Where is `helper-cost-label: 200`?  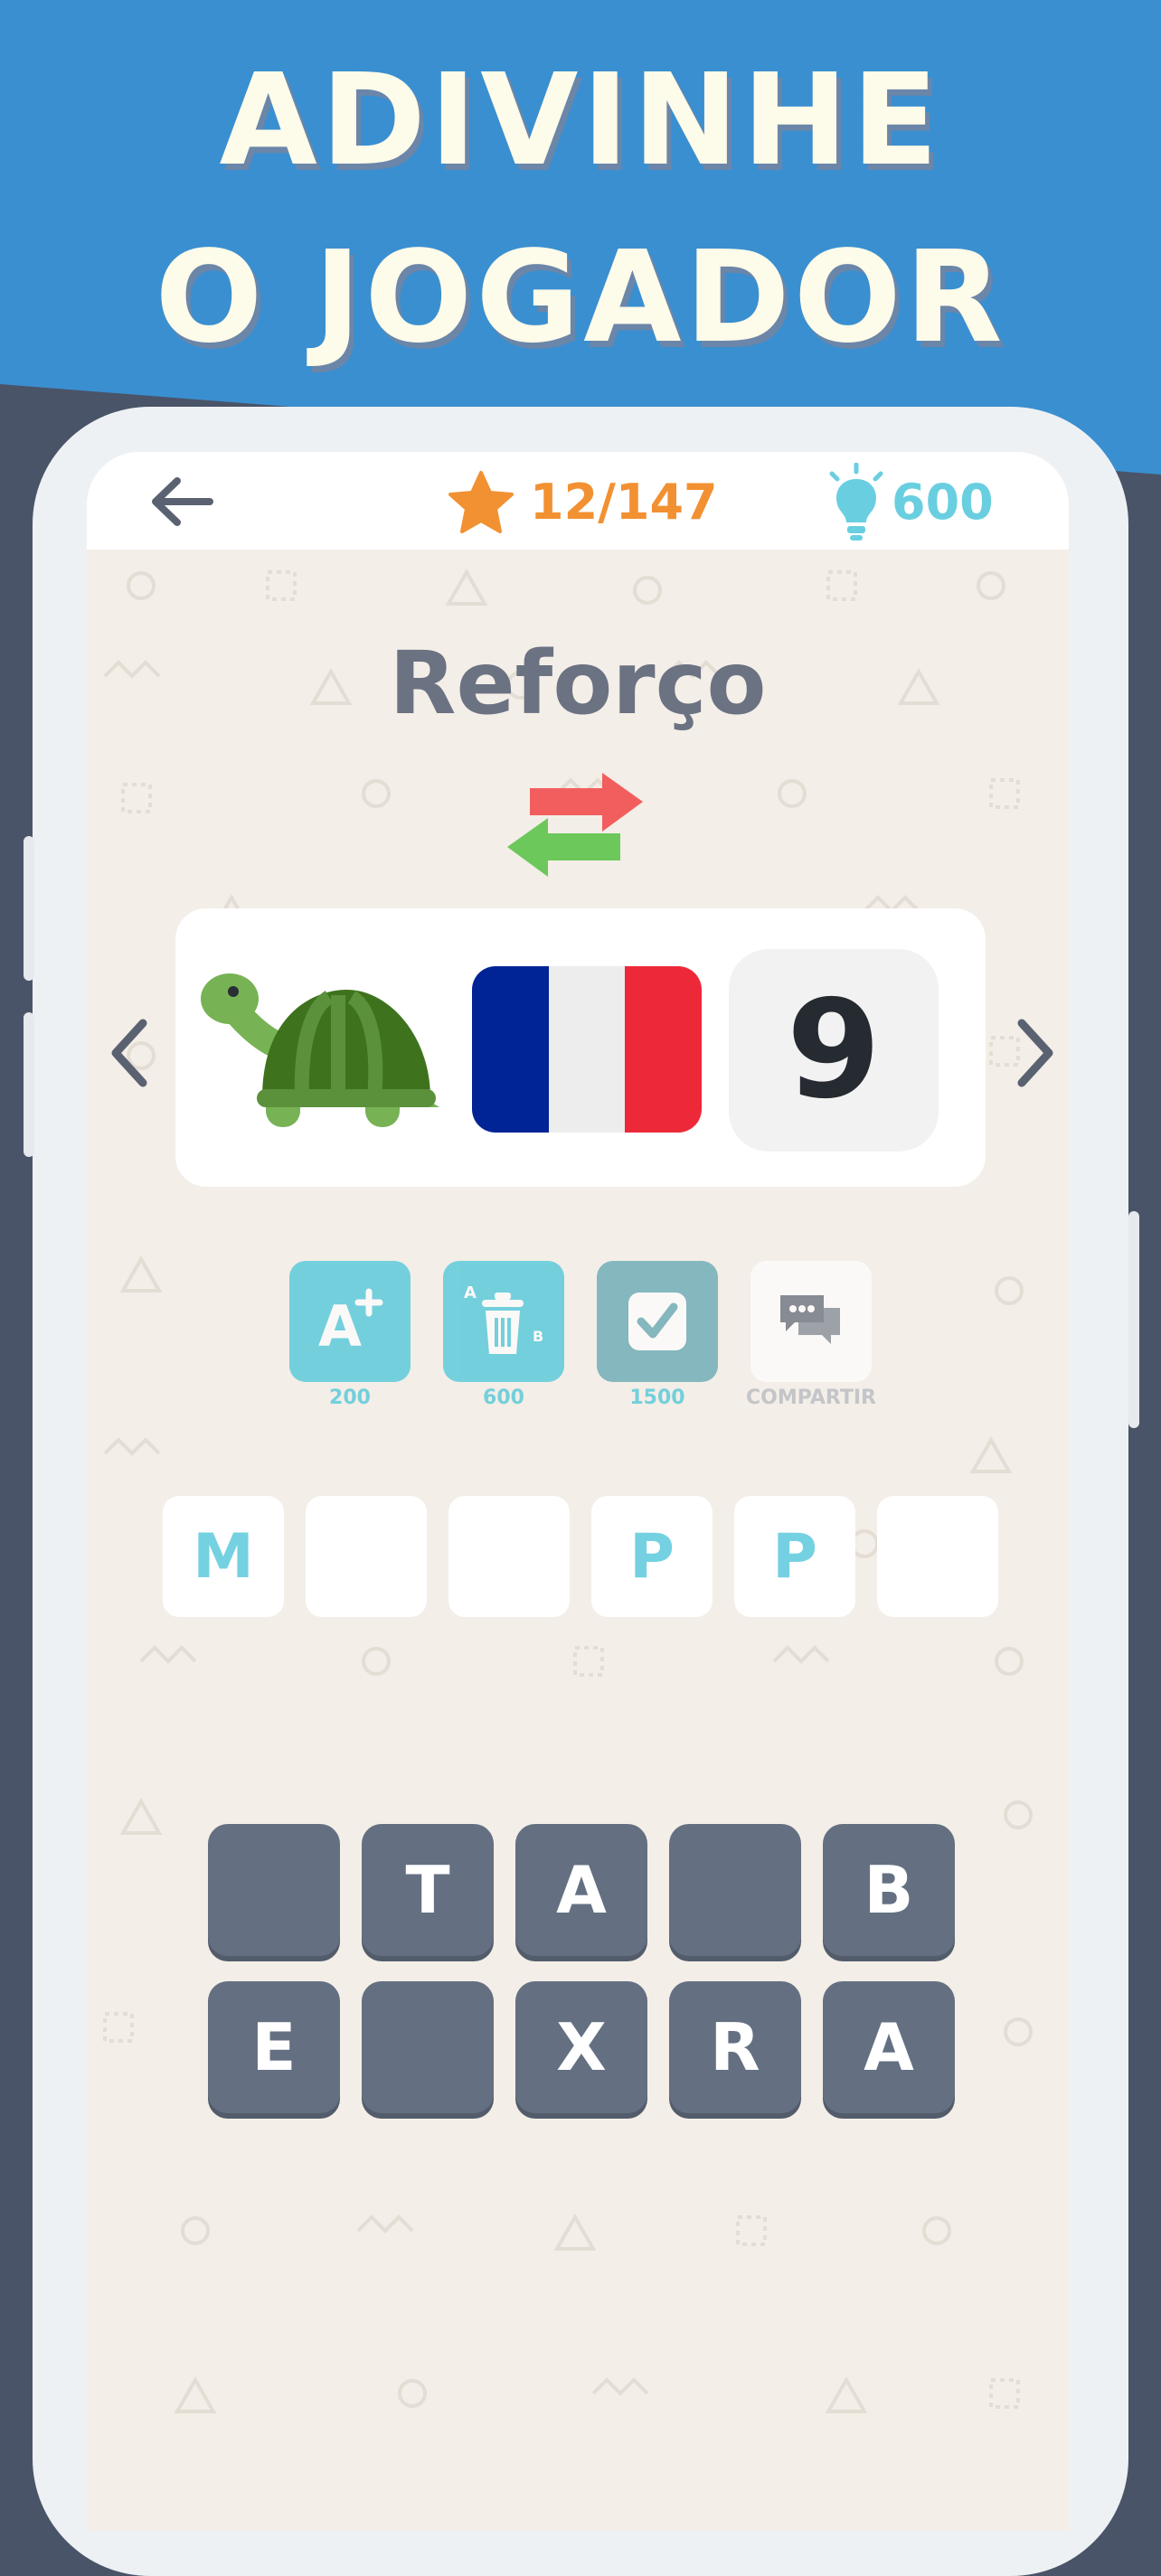
helper-cost-label: 200 is located at coordinates (350, 1398).